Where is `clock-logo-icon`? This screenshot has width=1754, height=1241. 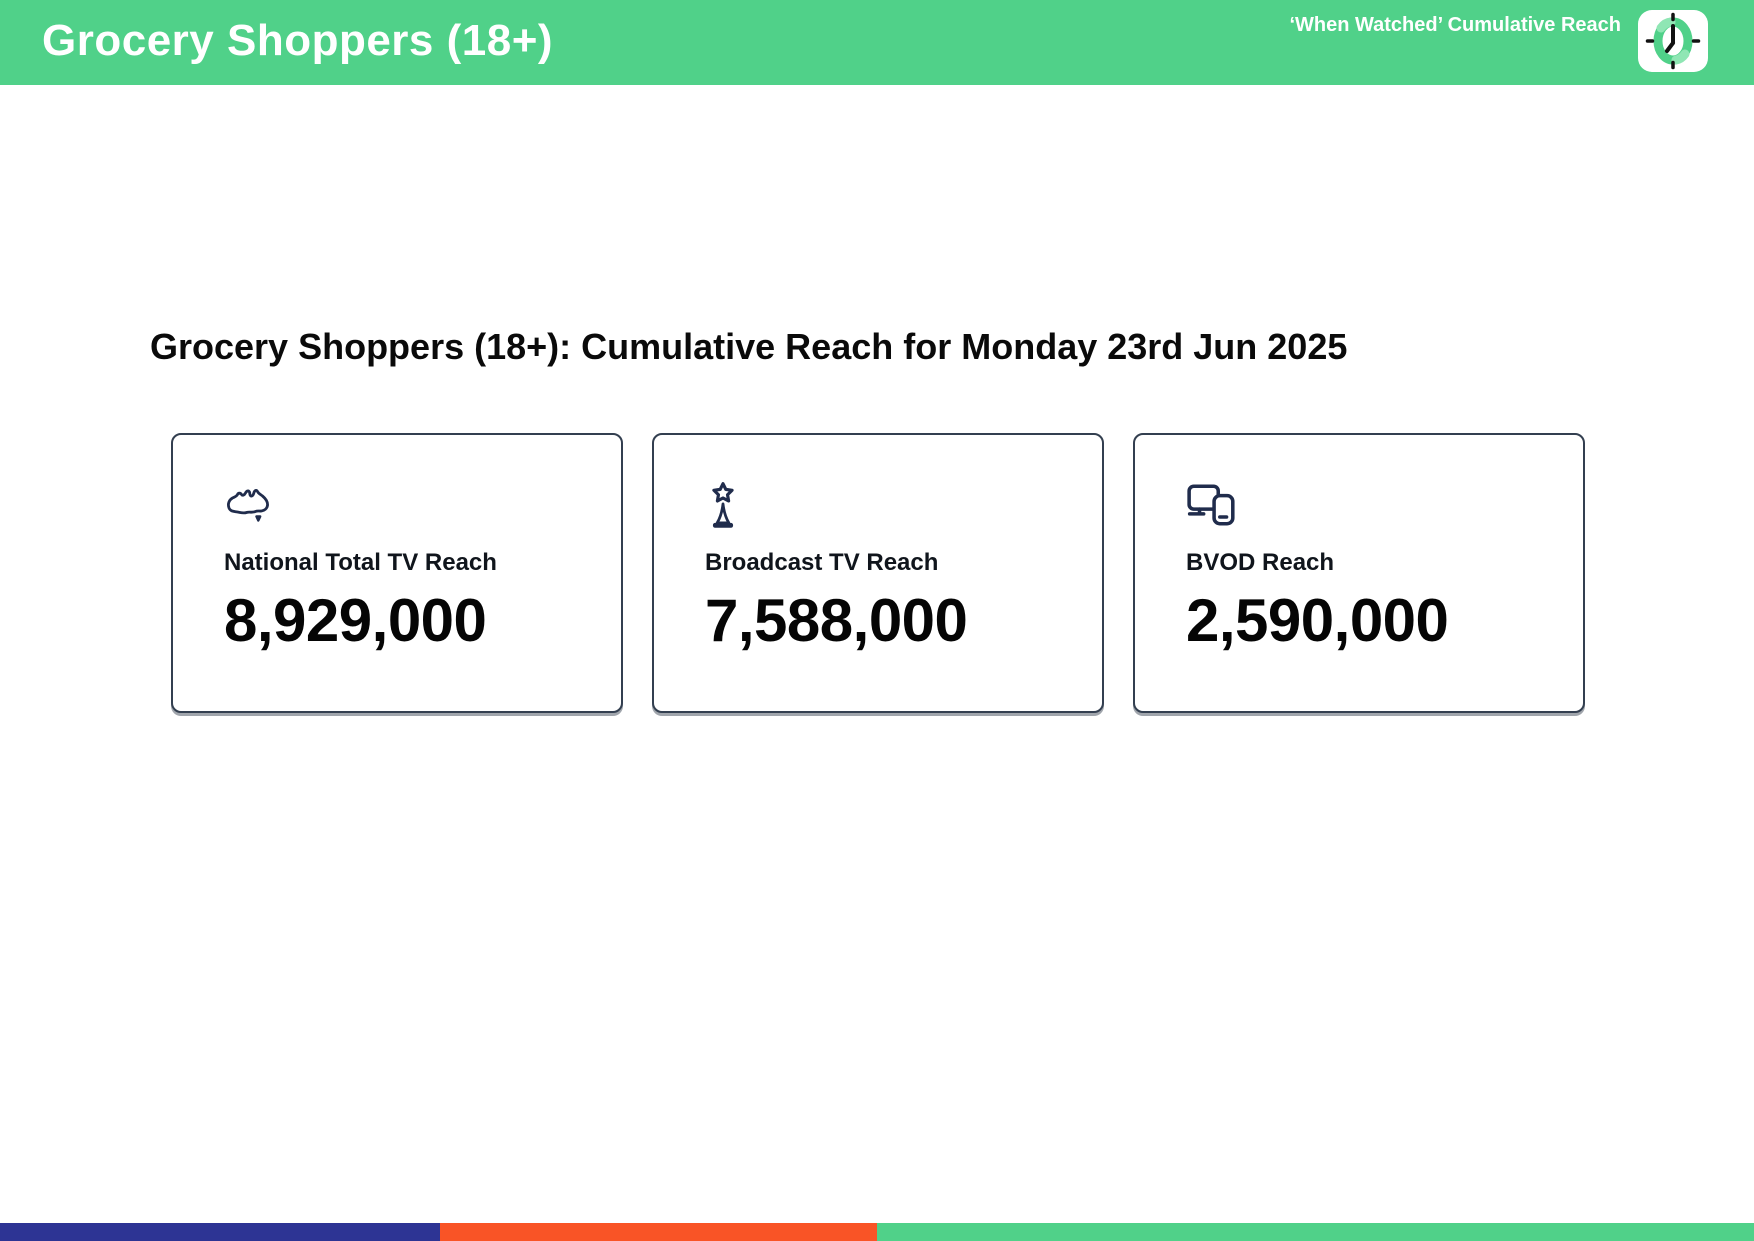 clock-logo-icon is located at coordinates (1673, 41).